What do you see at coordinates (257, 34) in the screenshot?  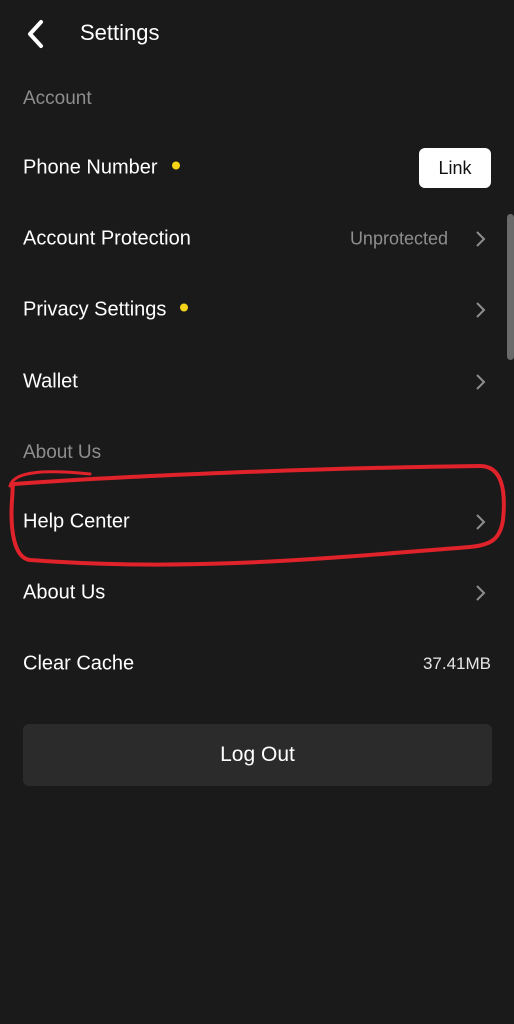 I see `header-bar: Settings` at bounding box center [257, 34].